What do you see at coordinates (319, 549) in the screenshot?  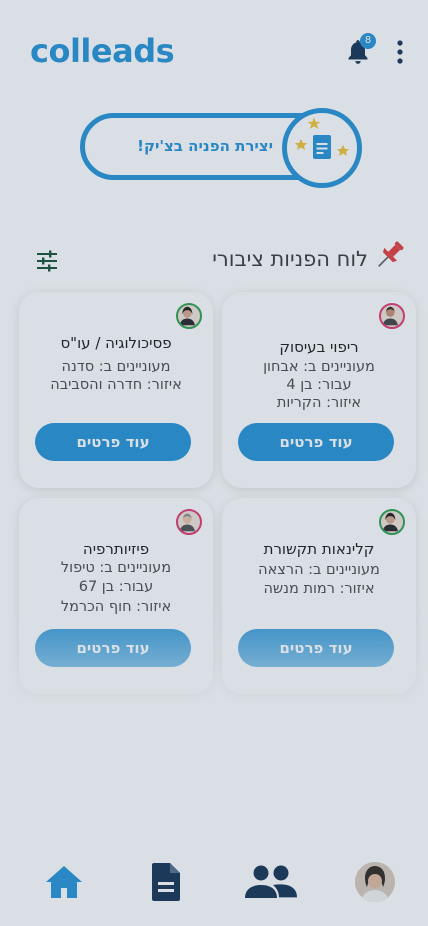 I see `card-title: קלינאות תקשורת` at bounding box center [319, 549].